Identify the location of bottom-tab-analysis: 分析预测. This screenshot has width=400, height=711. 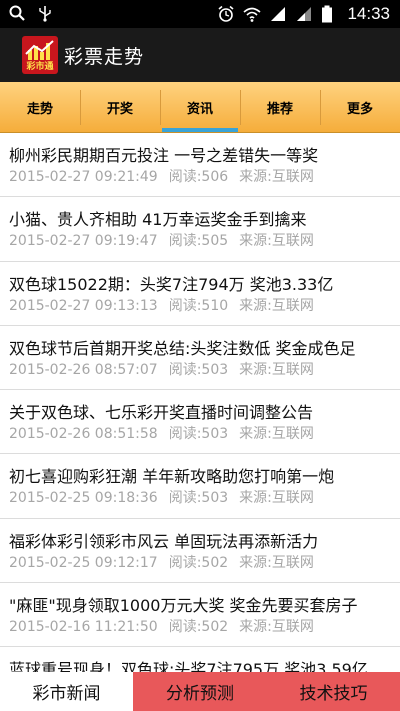
(200, 691).